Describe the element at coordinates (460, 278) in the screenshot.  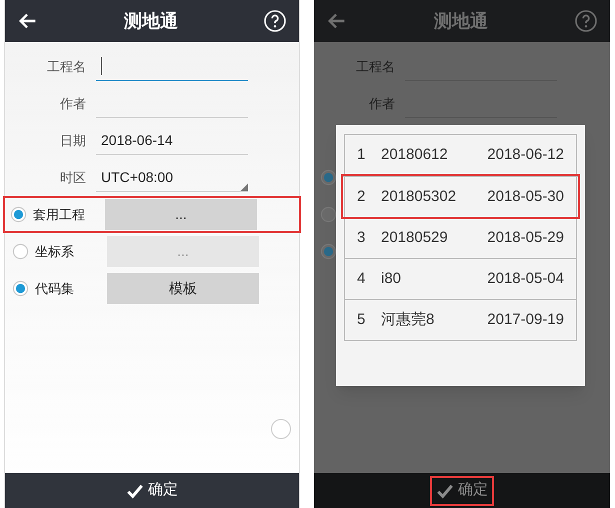
I see `project-row: 4 i80 2018-05-04` at that location.